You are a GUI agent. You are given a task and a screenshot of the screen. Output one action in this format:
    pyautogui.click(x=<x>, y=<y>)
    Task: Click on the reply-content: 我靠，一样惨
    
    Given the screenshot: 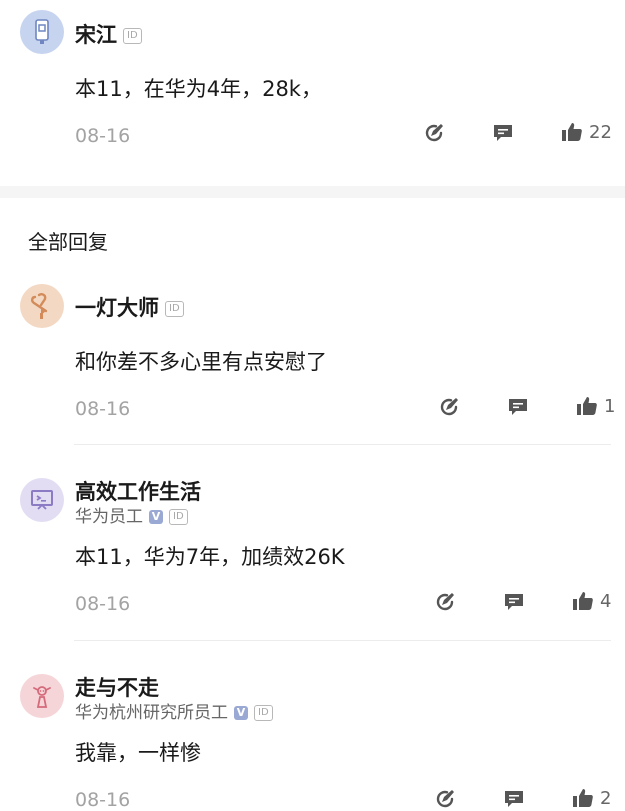 What is the action you would take?
    pyautogui.click(x=138, y=753)
    